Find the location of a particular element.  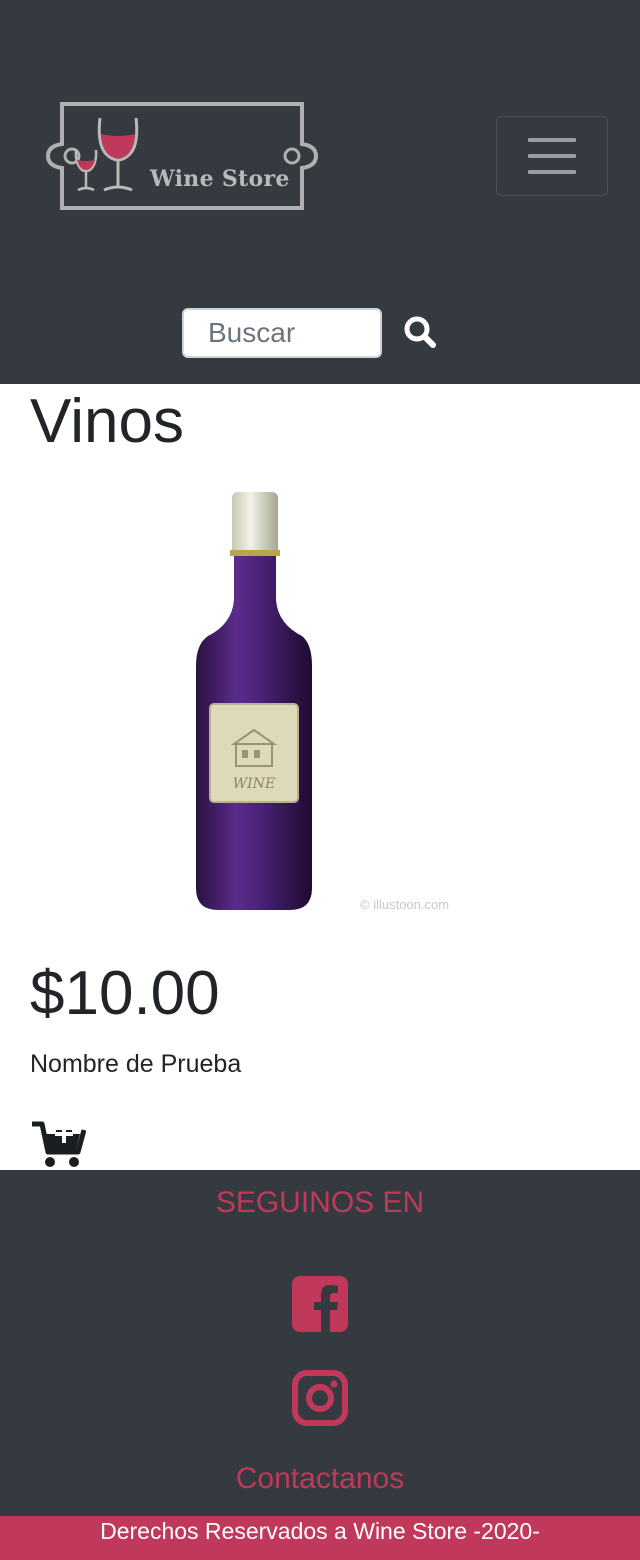

magnifier-icon is located at coordinates (420, 332).